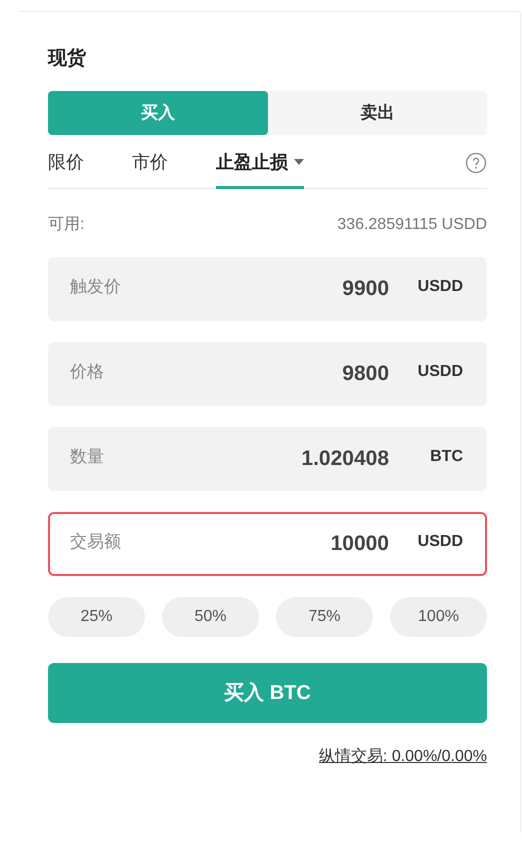 This screenshot has width=522, height=868. Describe the element at coordinates (438, 617) in the screenshot. I see `percent-button: 100%` at that location.